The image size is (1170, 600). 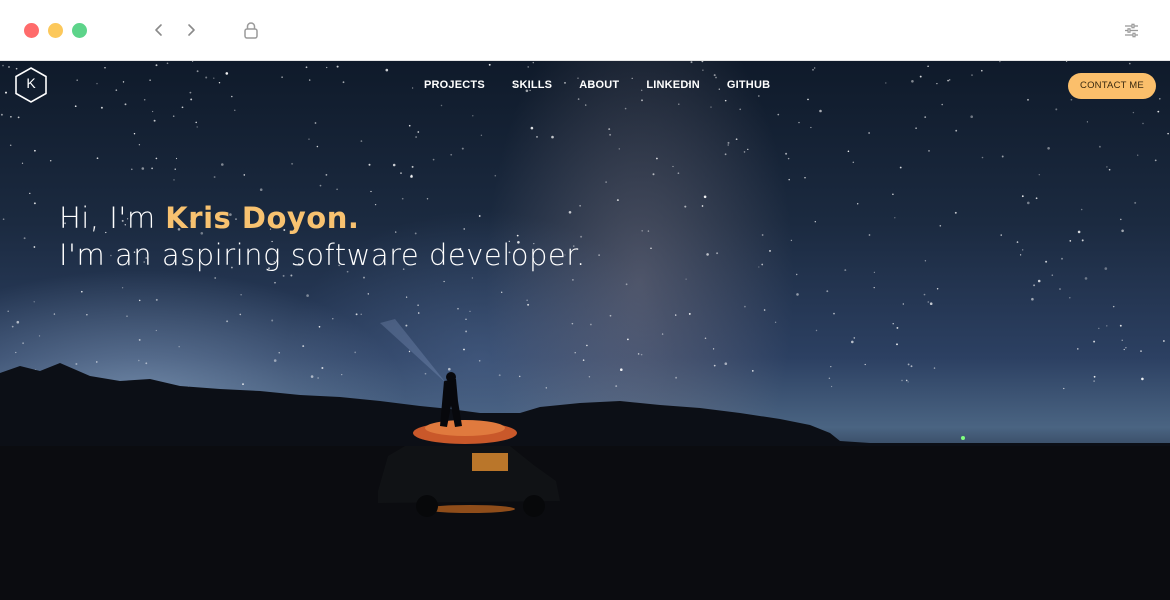 I want to click on nav-link-linkedin: LINKEDIN, so click(x=673, y=85).